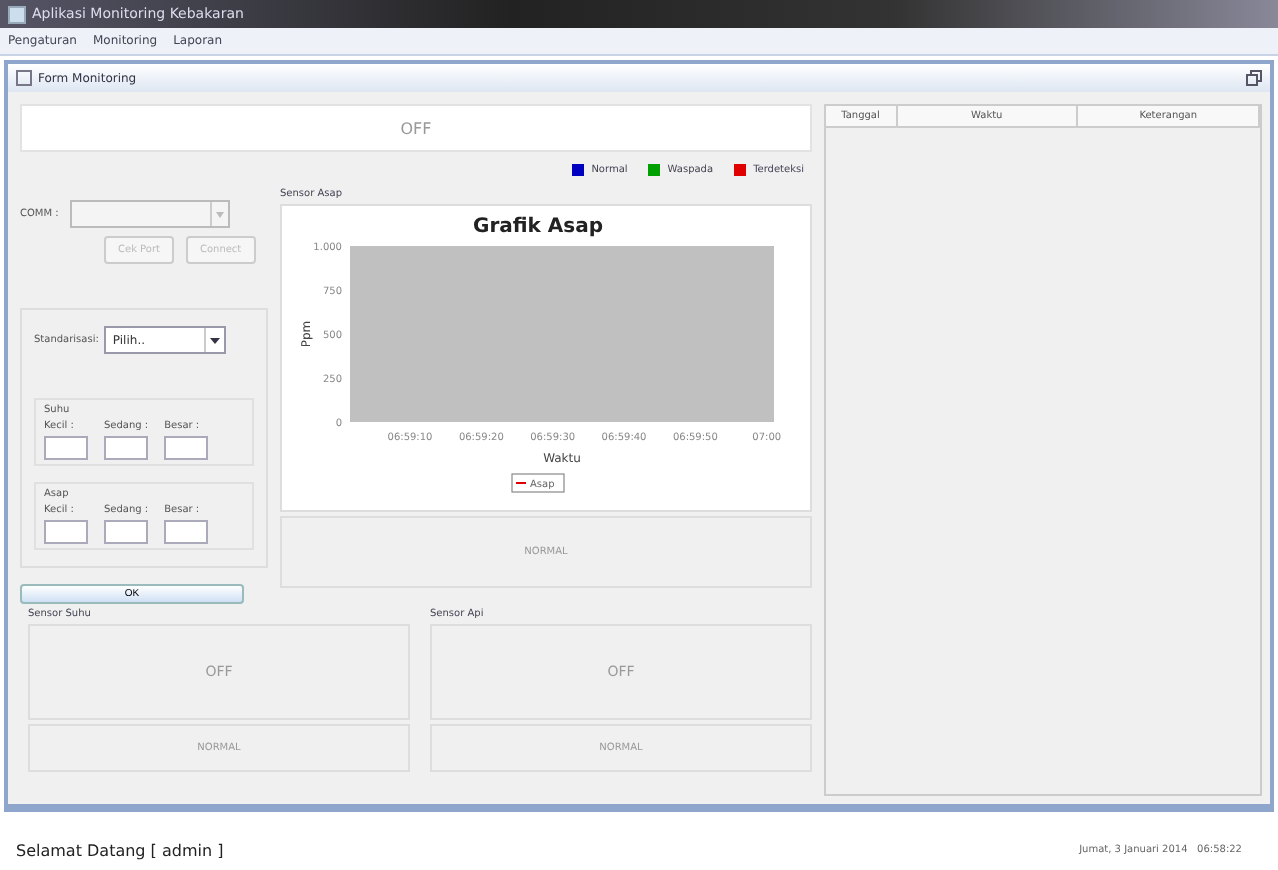 This screenshot has width=1278, height=870. What do you see at coordinates (17, 14) in the screenshot?
I see `app-icon` at bounding box center [17, 14].